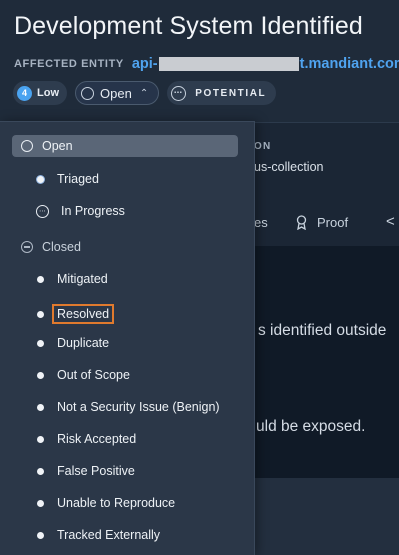 The image size is (399, 555). Describe the element at coordinates (349, 64) in the screenshot. I see `entity-suffix: t.mandiant.com` at that location.